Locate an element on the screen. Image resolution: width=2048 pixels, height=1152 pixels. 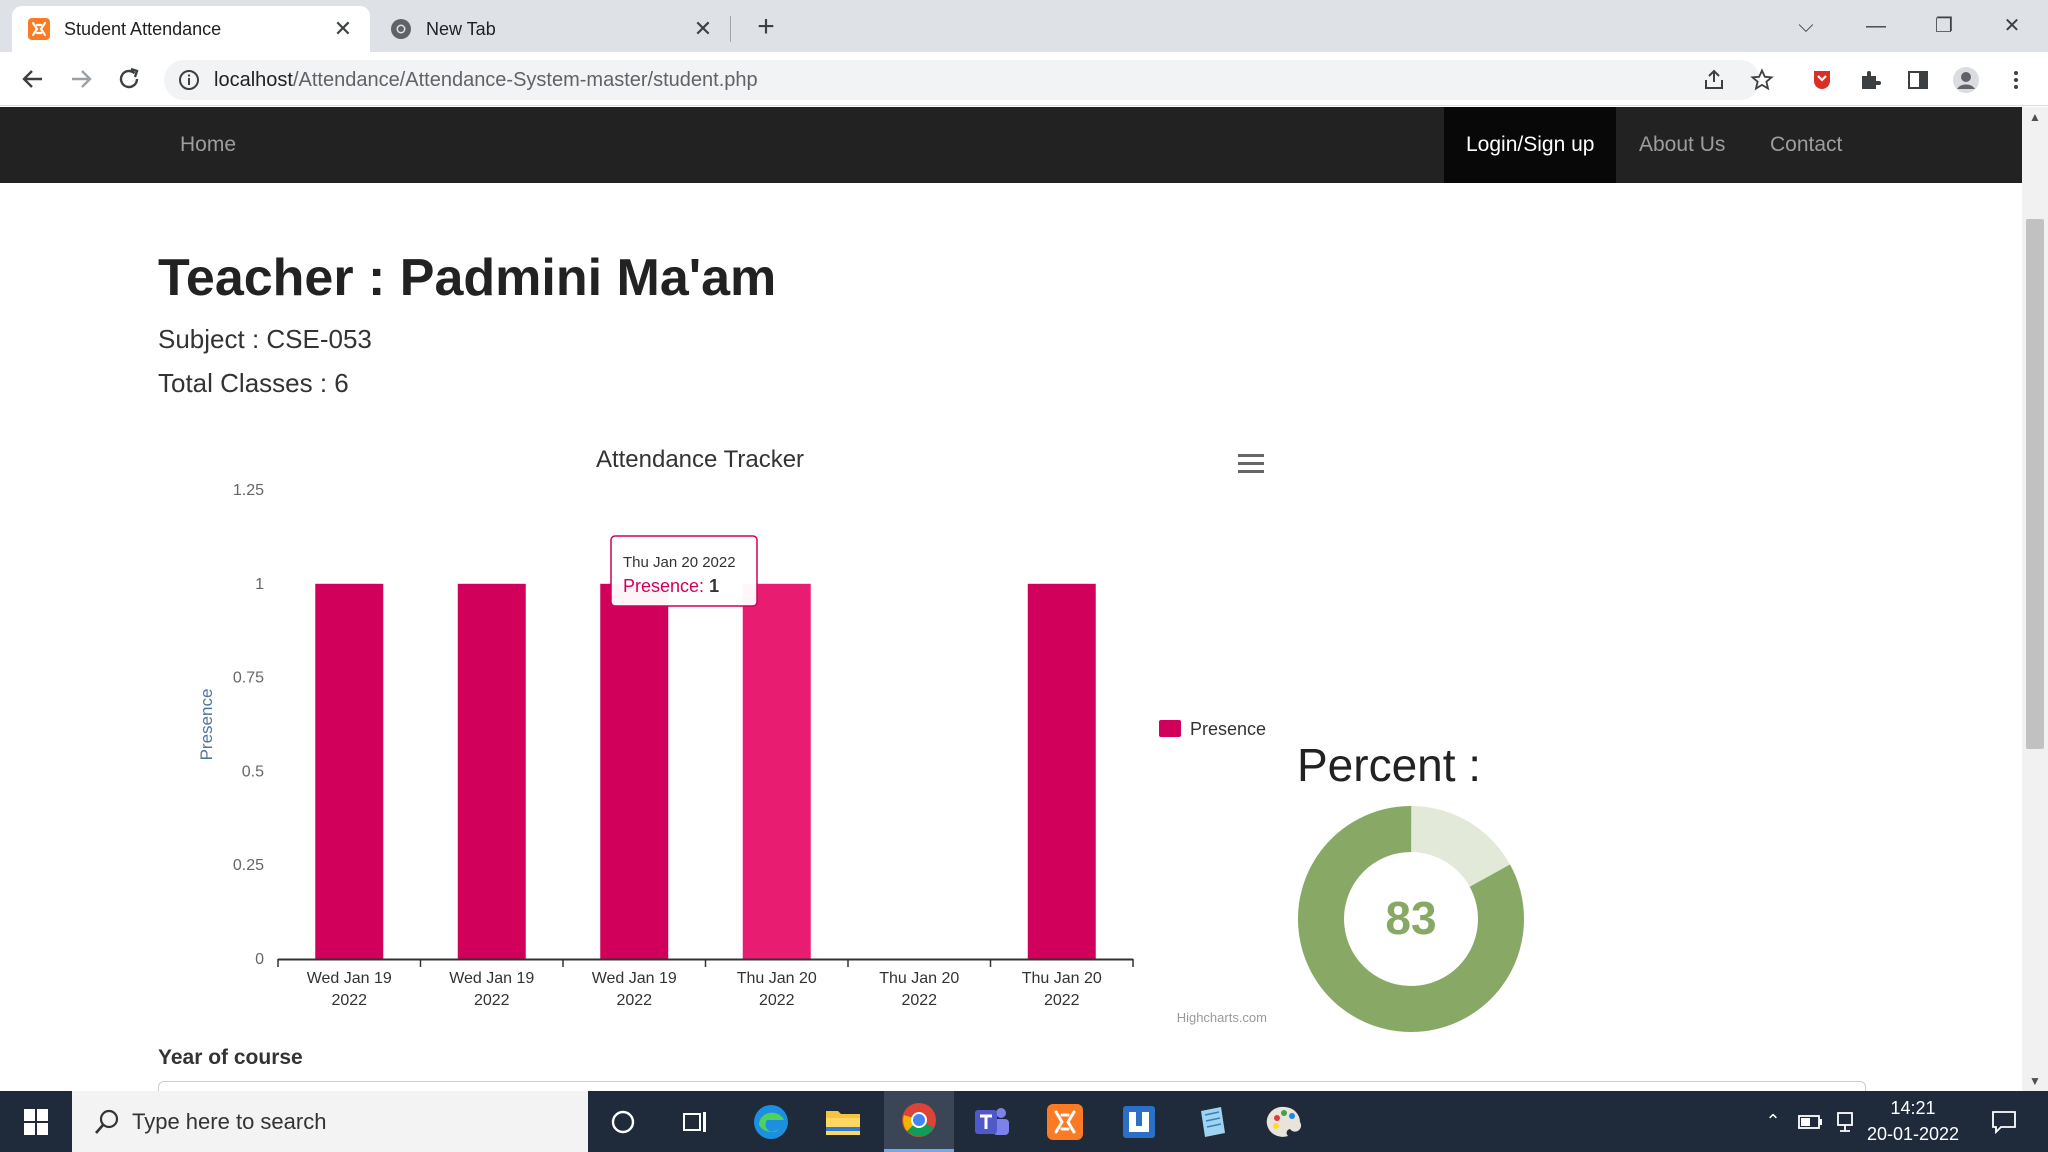
year-of-course-label: Year of course is located at coordinates (230, 1057).